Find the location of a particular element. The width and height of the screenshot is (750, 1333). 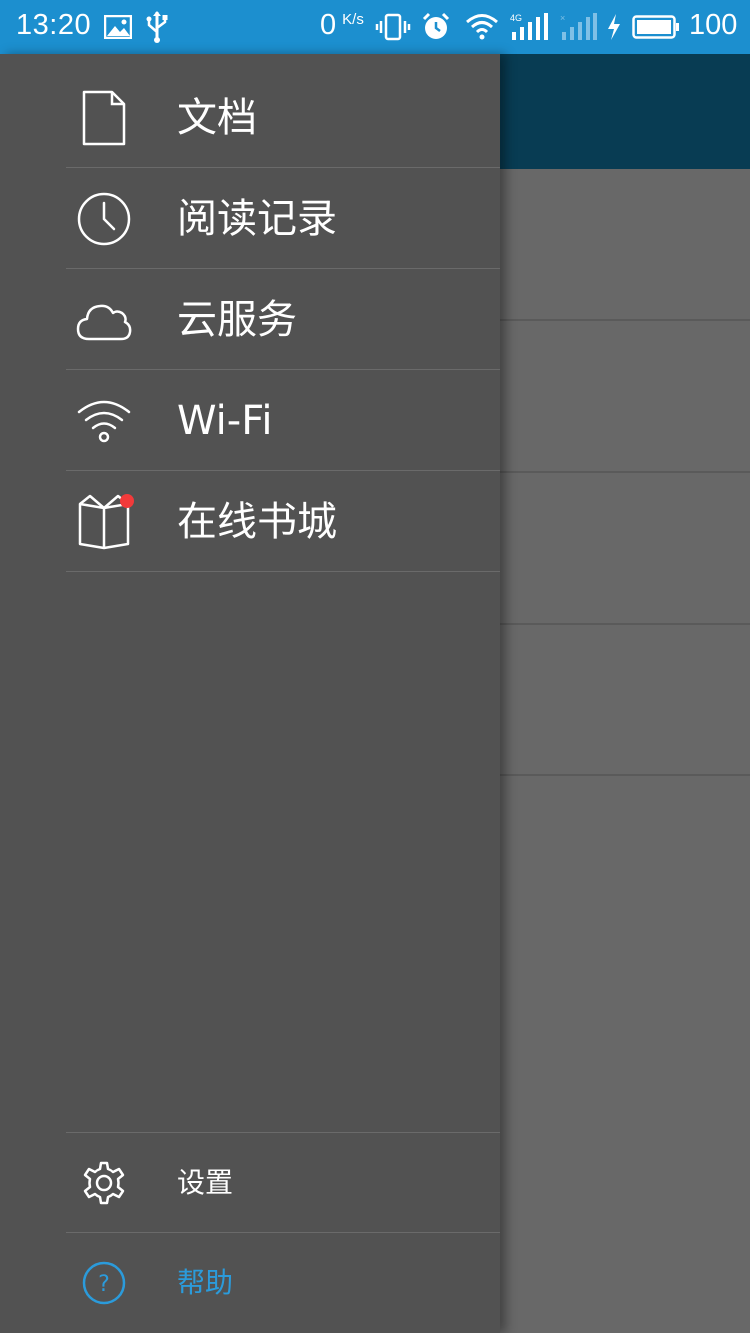

help-circle-icon: ? is located at coordinates (104, 1283).